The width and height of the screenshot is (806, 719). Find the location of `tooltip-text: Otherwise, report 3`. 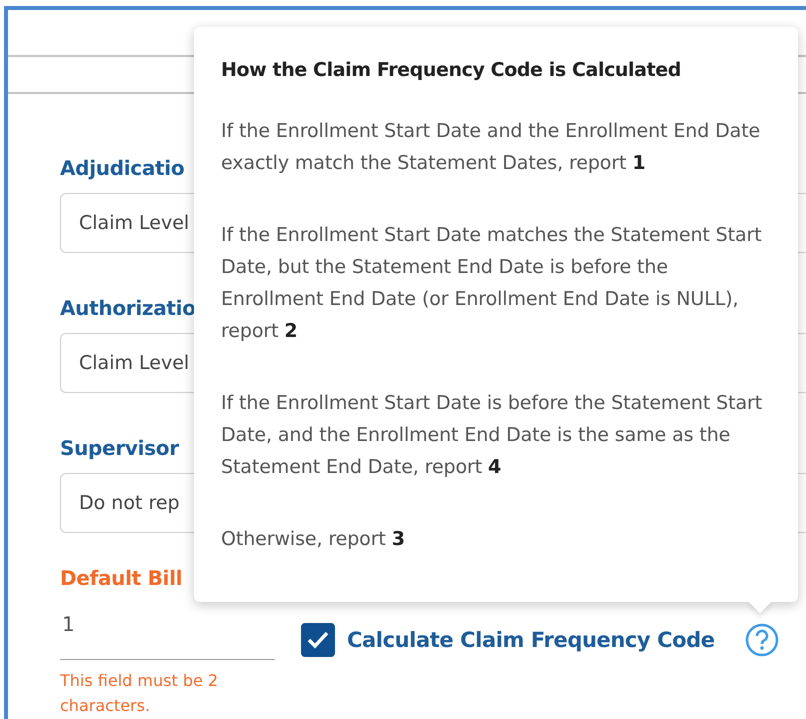

tooltip-text: Otherwise, report 3 is located at coordinates (313, 539).